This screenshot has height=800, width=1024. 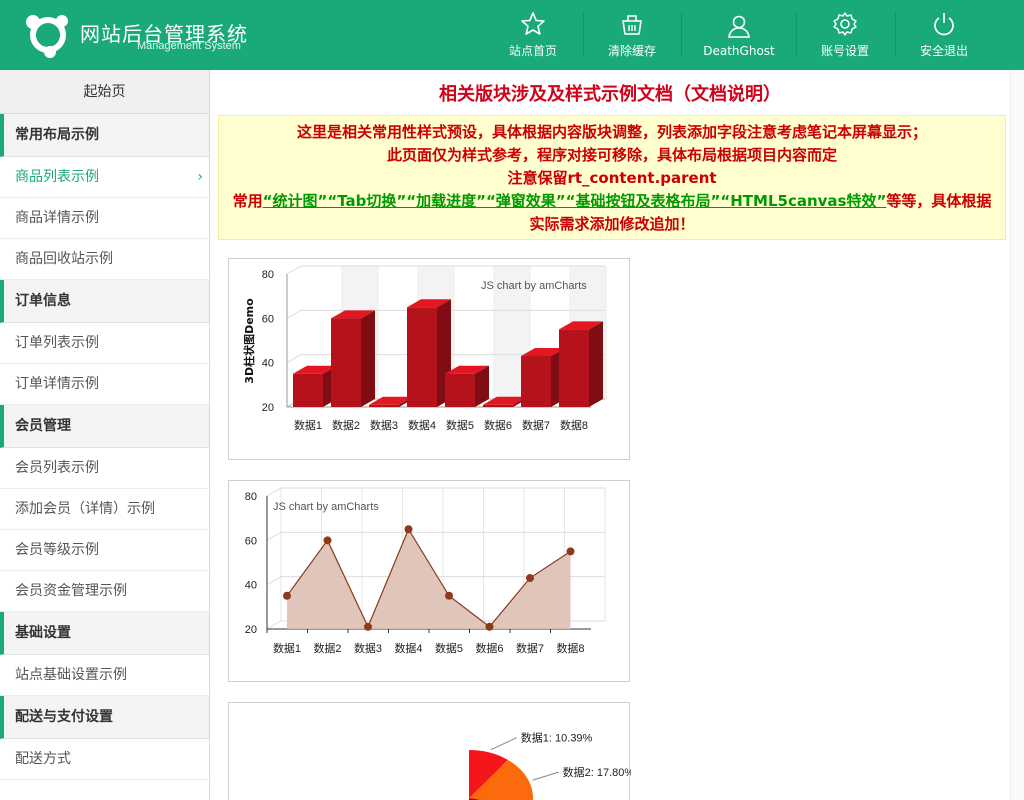 I want to click on sidebar-group-layout: 常用布局示例, so click(x=104, y=135).